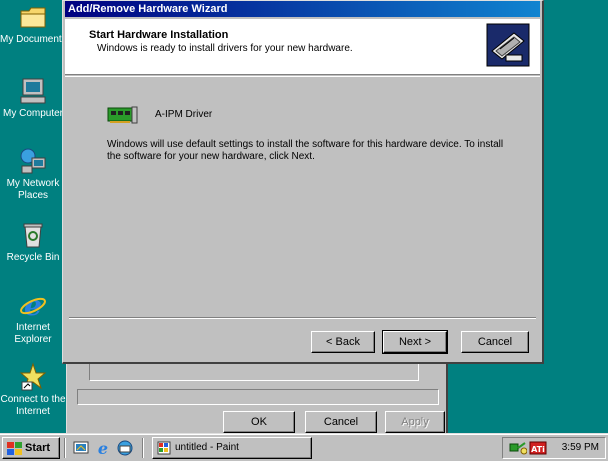 This screenshot has height=461, width=608. Describe the element at coordinates (33, 257) in the screenshot. I see `desktop-icon-label: Recycle Bin` at that location.